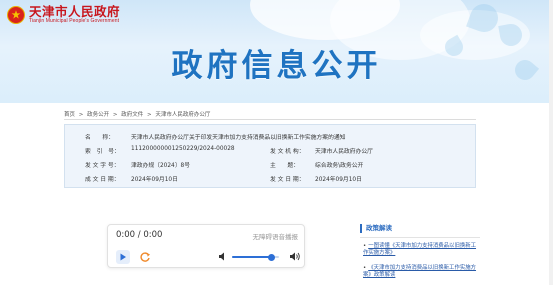 The width and height of the screenshot is (553, 285). What do you see at coordinates (287, 180) in the screenshot?
I see `published-date-label: 发 文 日 期：` at bounding box center [287, 180].